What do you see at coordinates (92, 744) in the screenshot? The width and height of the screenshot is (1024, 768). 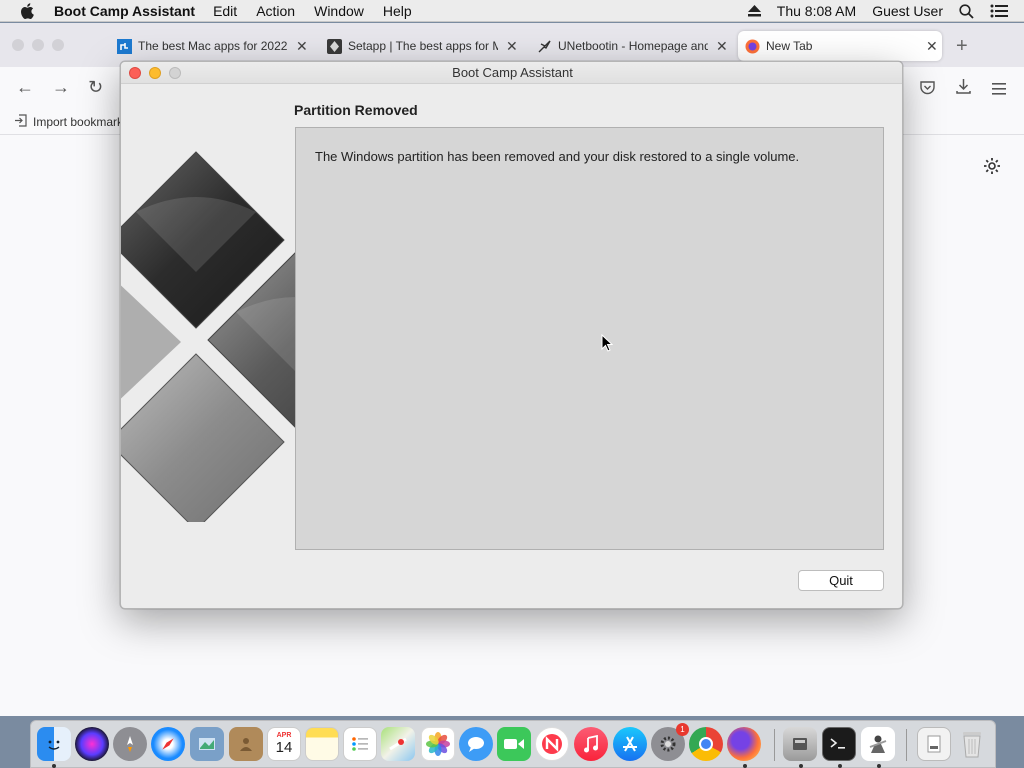 I see `siri-icon` at bounding box center [92, 744].